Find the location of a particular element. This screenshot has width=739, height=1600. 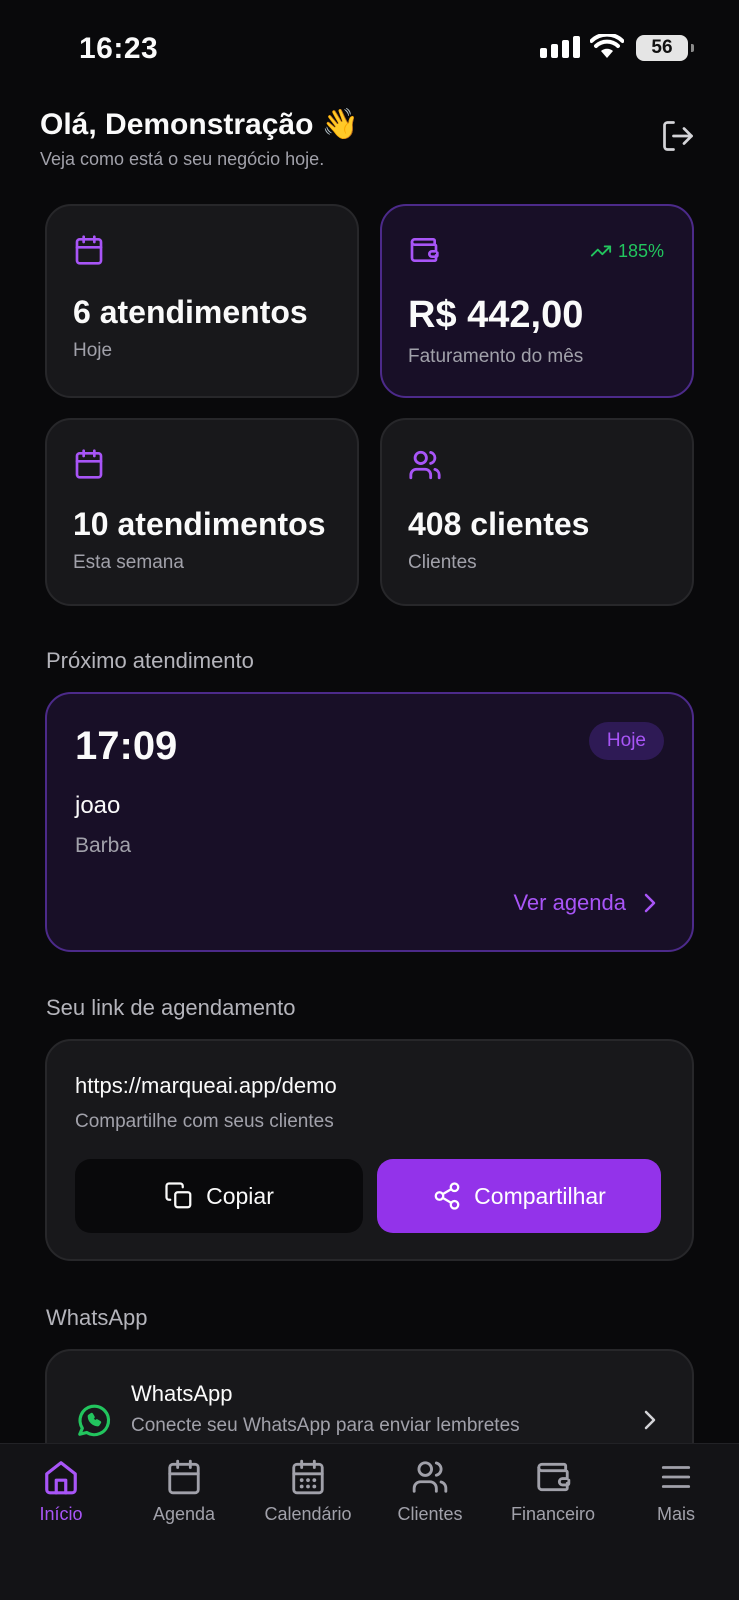

stat-label: Clientes is located at coordinates (442, 562).